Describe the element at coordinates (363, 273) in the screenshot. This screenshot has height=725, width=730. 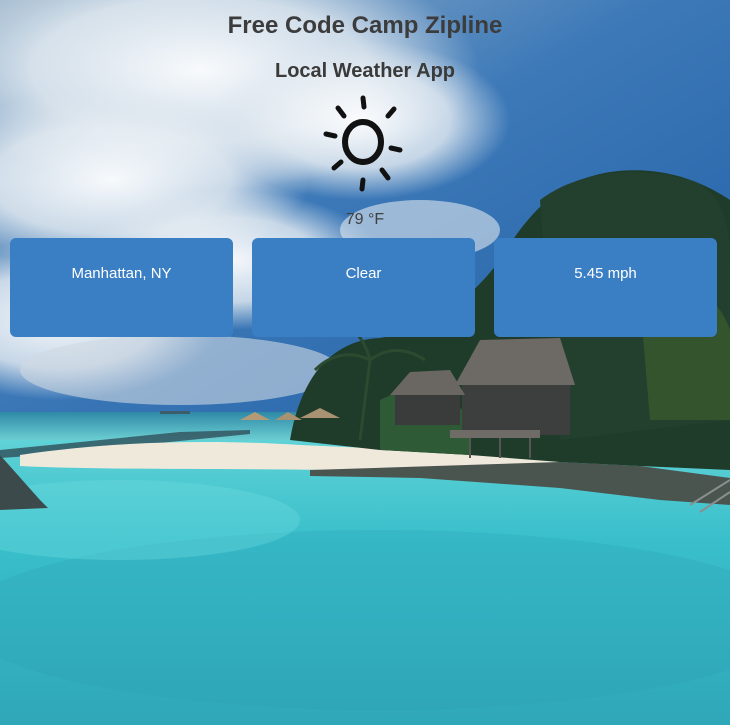
I see `condition-label: Clear` at that location.